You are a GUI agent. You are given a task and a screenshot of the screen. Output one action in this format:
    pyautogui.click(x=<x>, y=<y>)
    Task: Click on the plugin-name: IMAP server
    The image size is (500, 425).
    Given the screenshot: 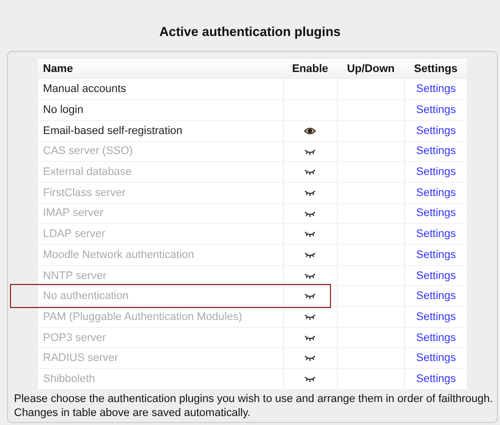 What is the action you would take?
    pyautogui.click(x=73, y=213)
    